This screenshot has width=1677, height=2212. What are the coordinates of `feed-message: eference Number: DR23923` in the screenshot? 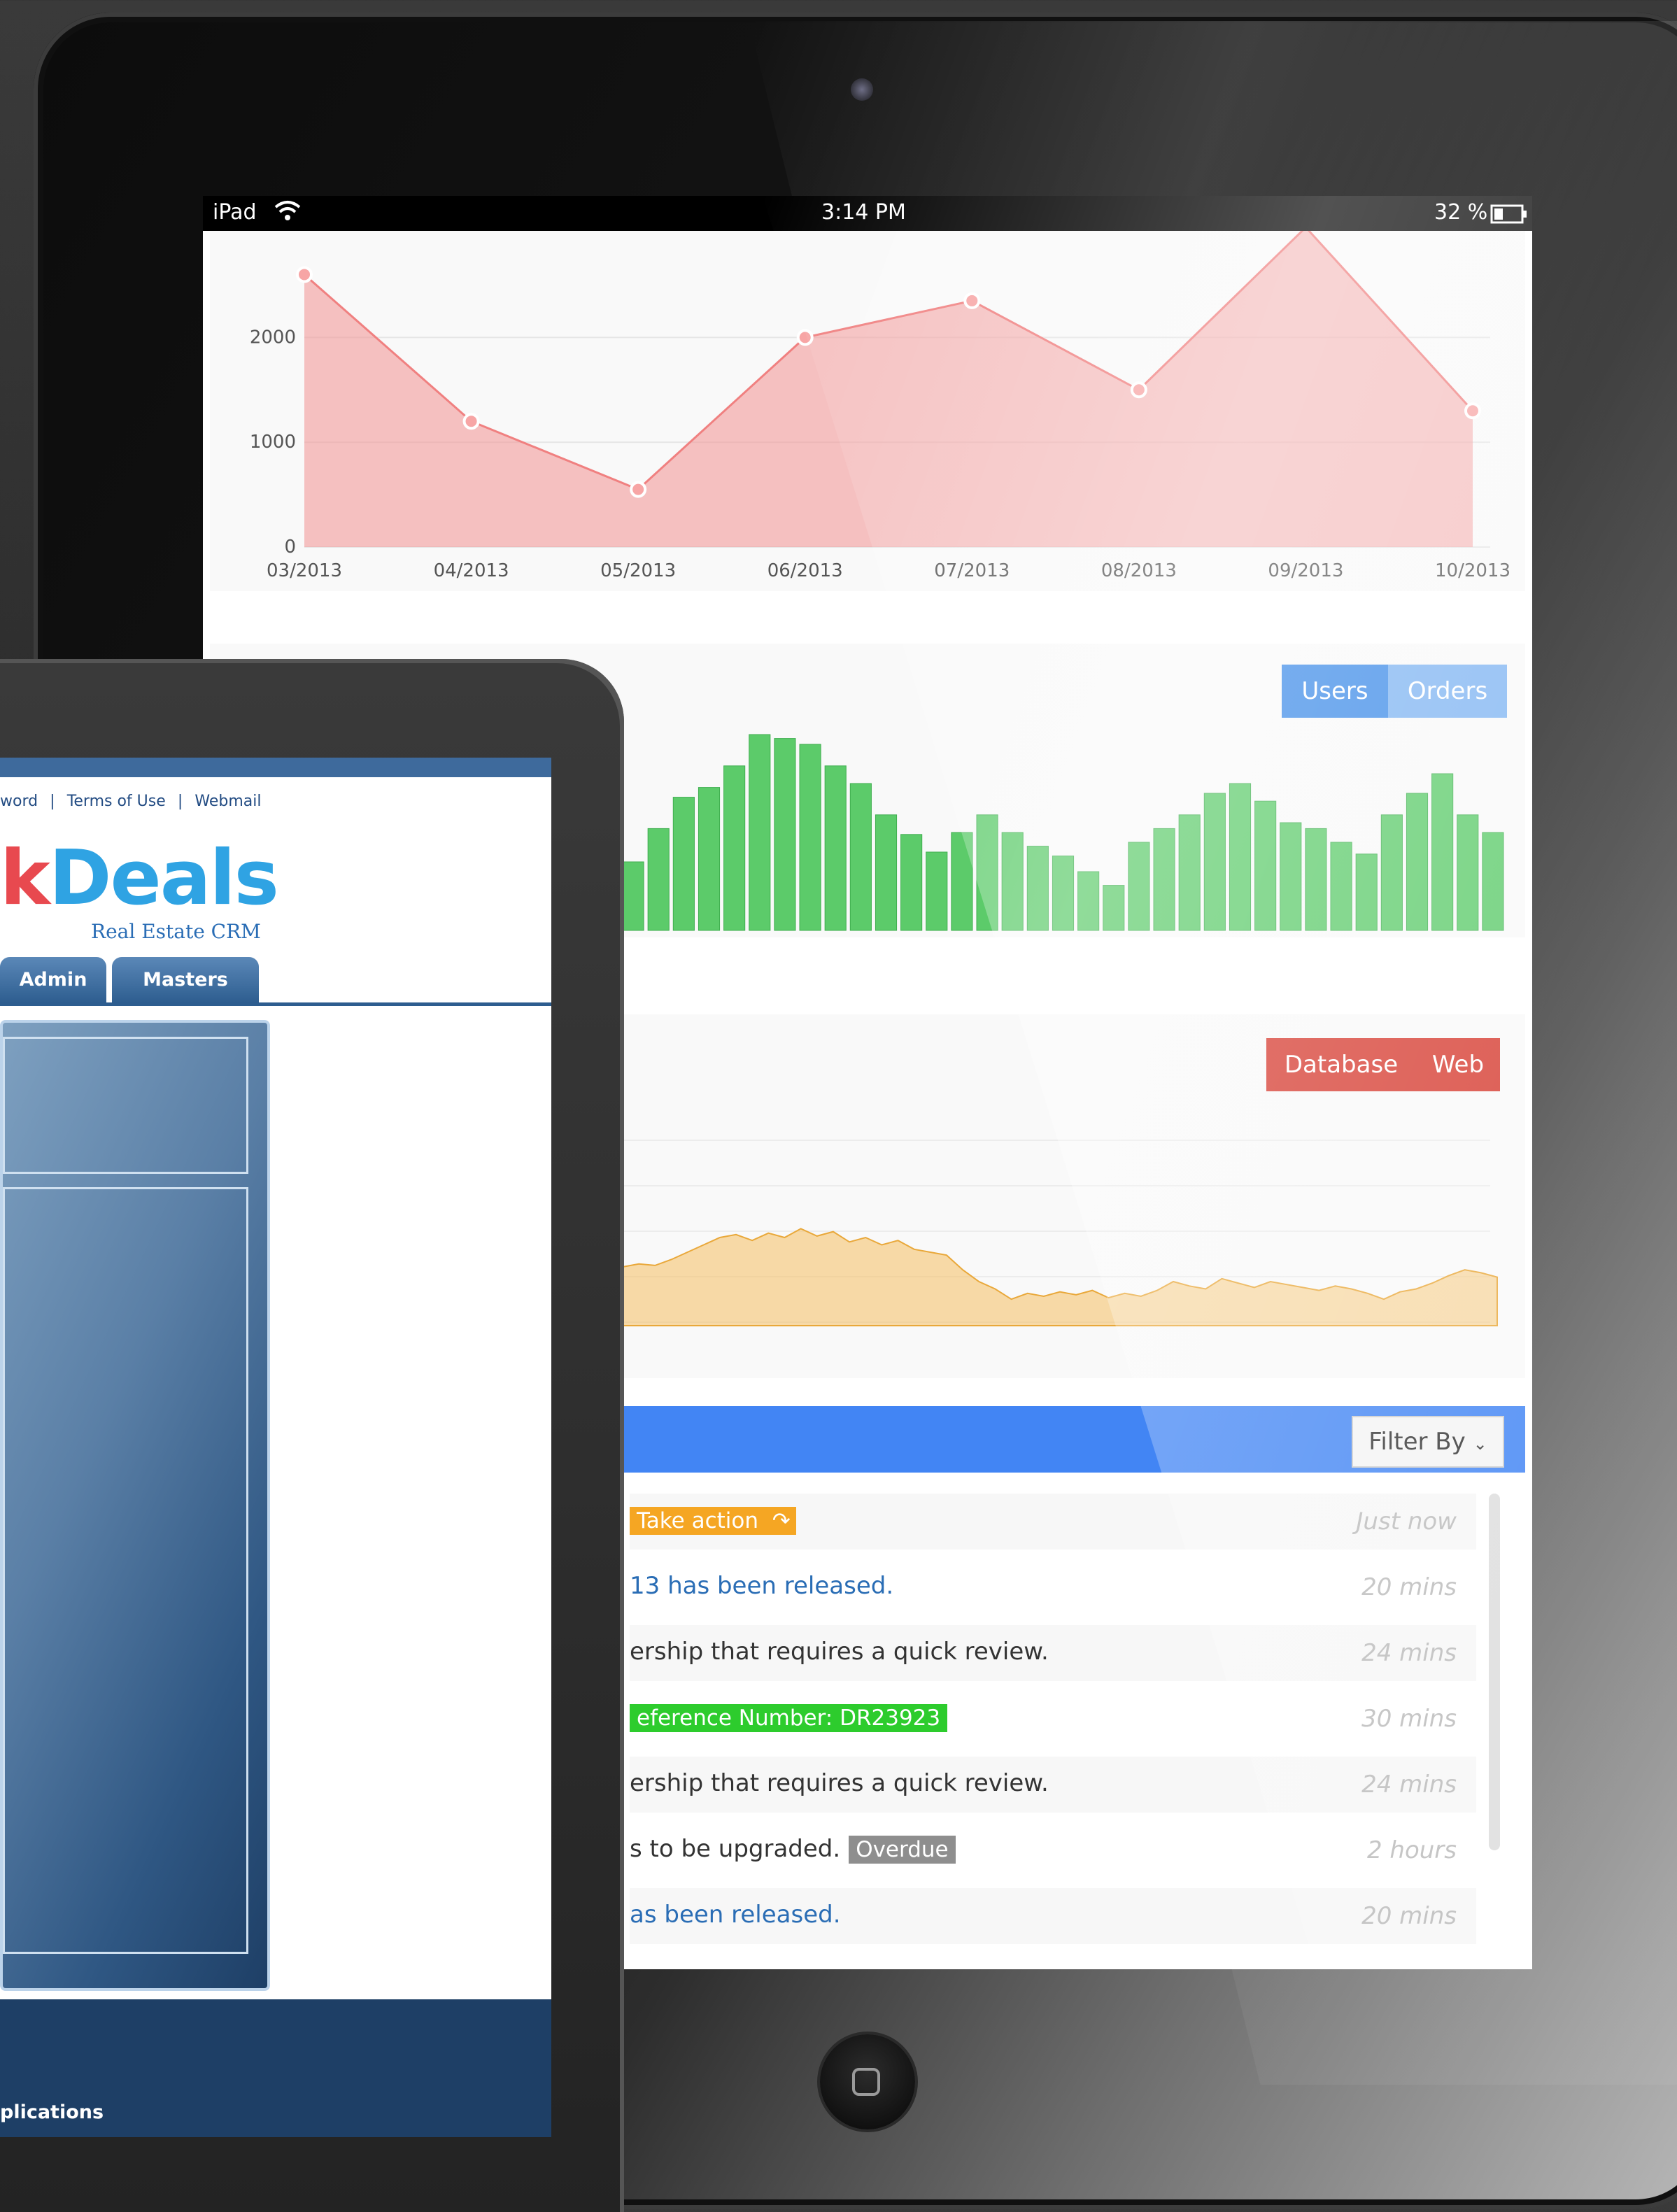 It's located at (789, 1717).